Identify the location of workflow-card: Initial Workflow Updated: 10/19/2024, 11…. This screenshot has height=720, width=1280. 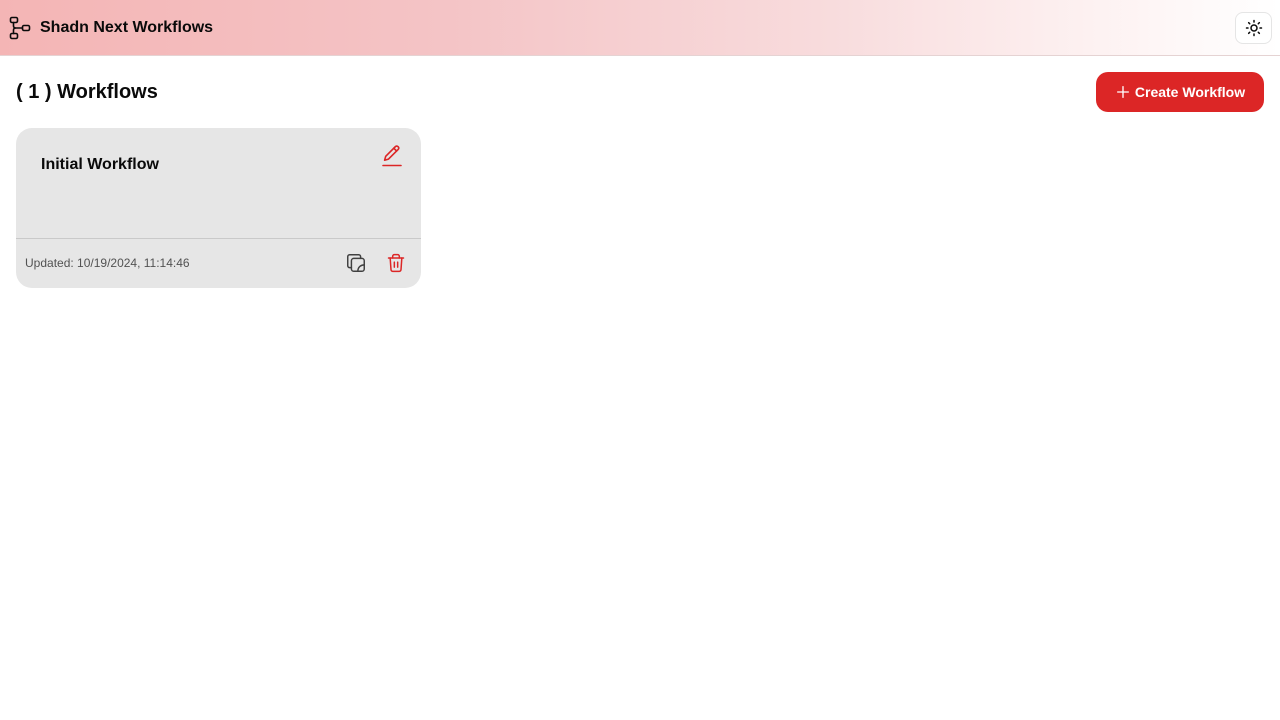
(218, 208).